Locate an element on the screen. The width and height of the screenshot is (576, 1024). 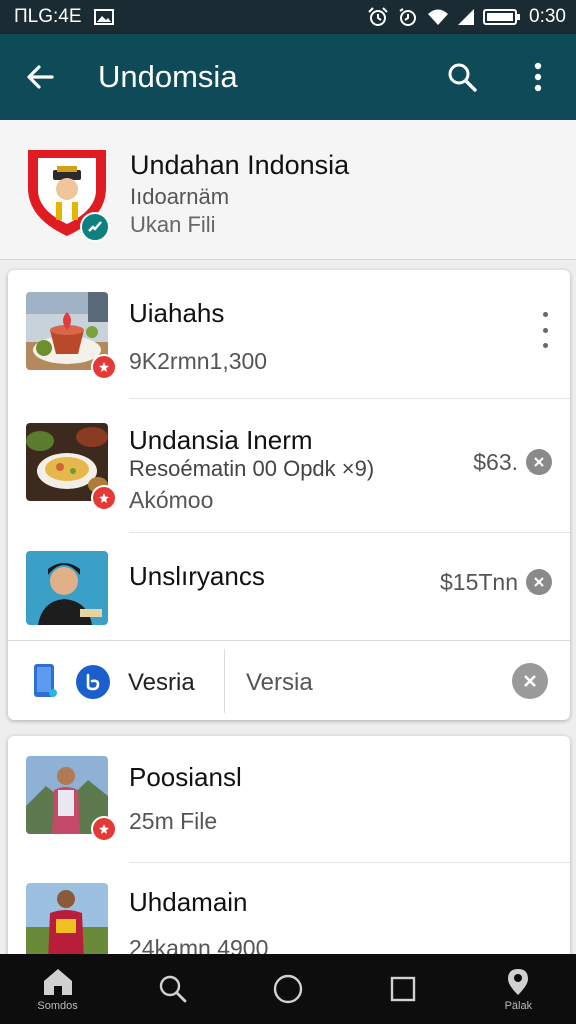
battery-icon is located at coordinates (502, 17).